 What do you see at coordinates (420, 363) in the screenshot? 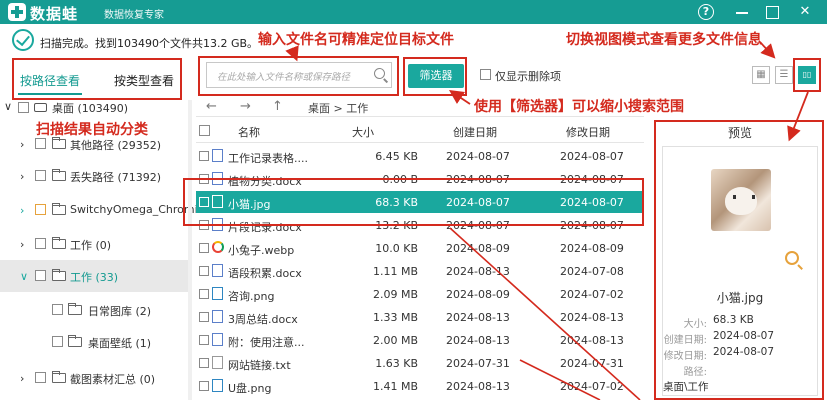
I see `table-row: 网站链接.txt 1.63 KB 2024-07-31 2024-07-31` at bounding box center [420, 363].